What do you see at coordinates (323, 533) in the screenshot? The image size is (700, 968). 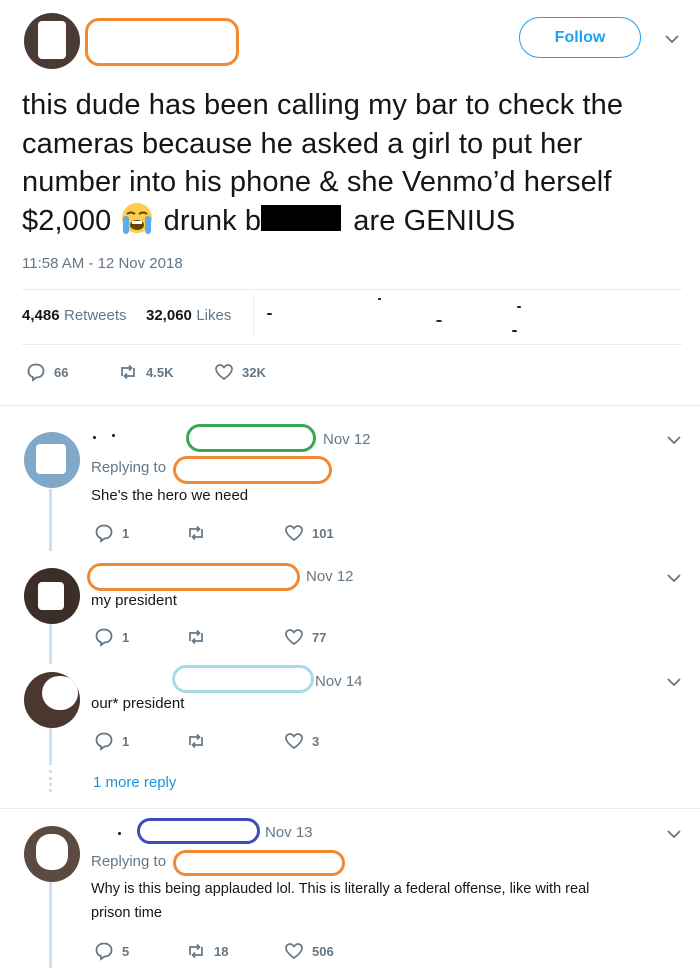 I see `like-count: 101` at bounding box center [323, 533].